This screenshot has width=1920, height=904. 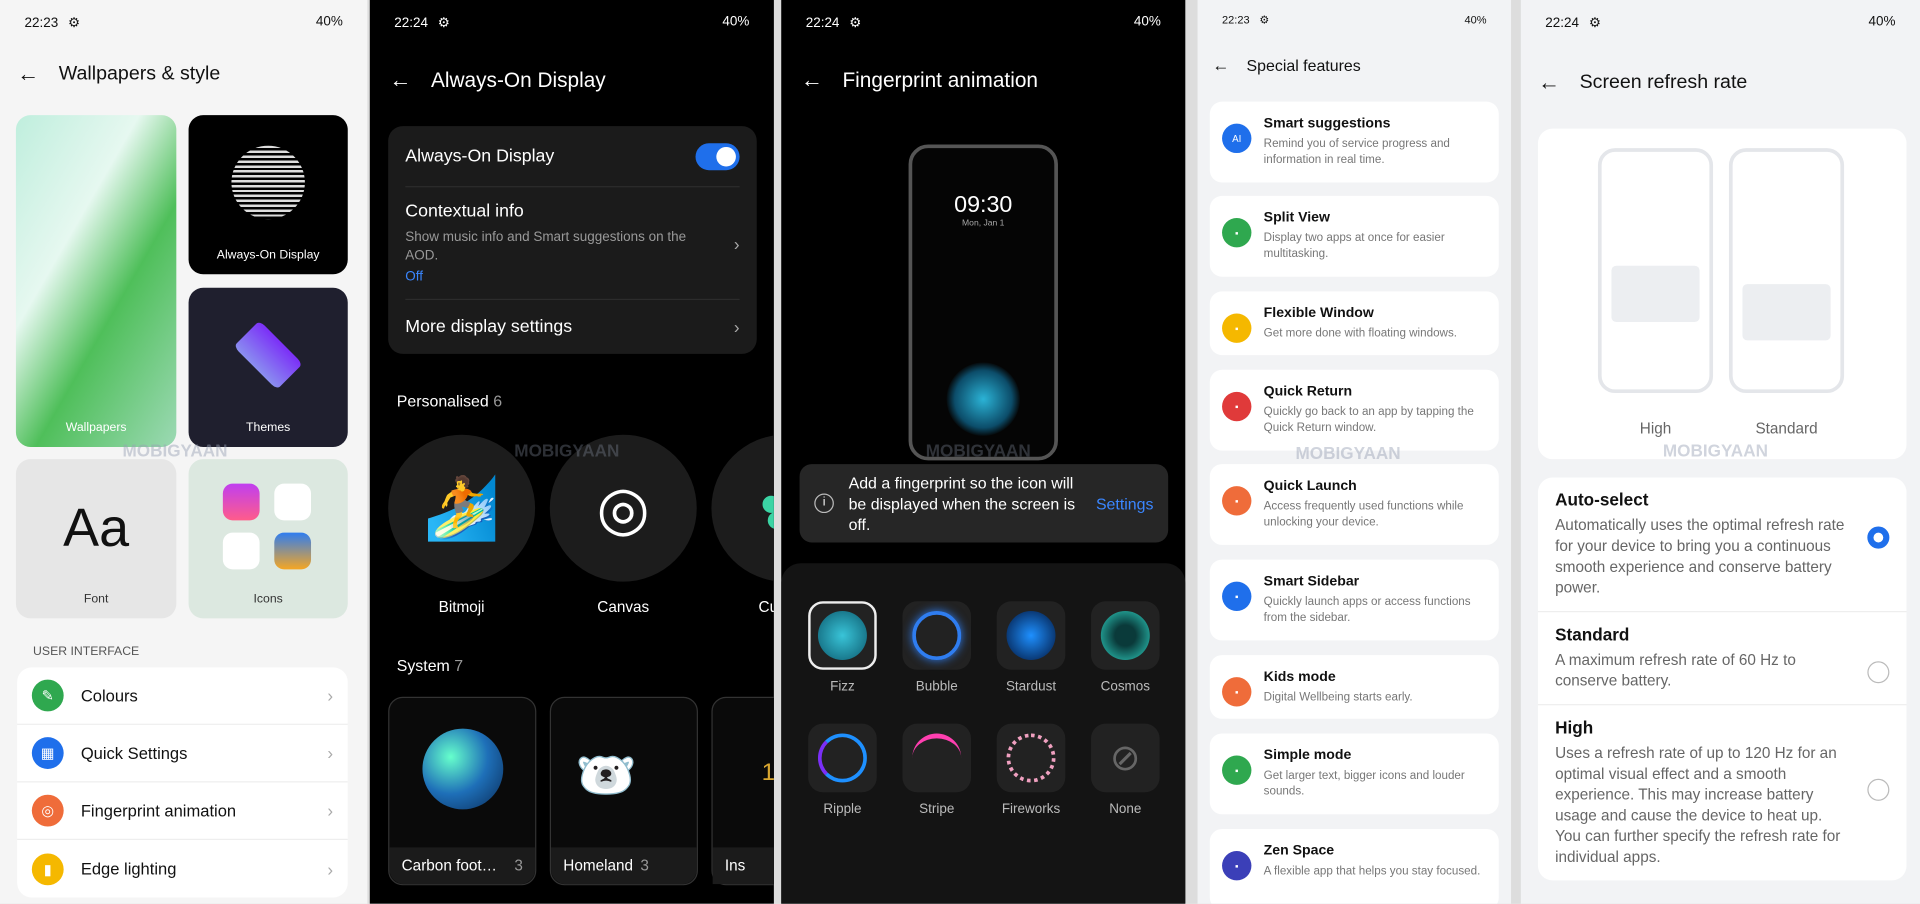 What do you see at coordinates (96, 281) in the screenshot?
I see `wallpapers-tile: Wallpapers` at bounding box center [96, 281].